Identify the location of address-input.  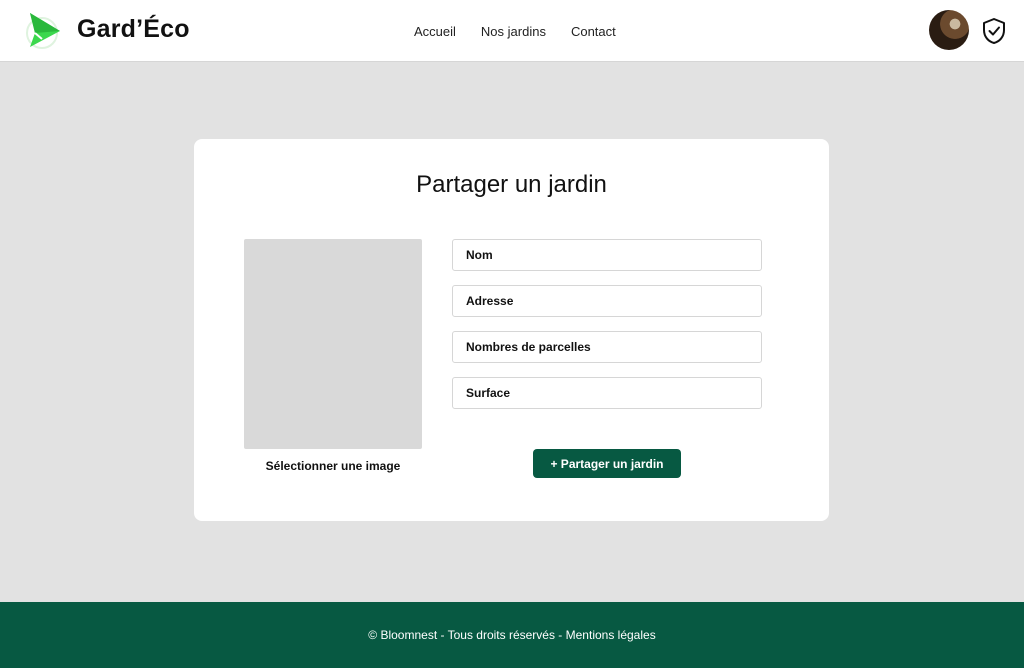
(607, 301).